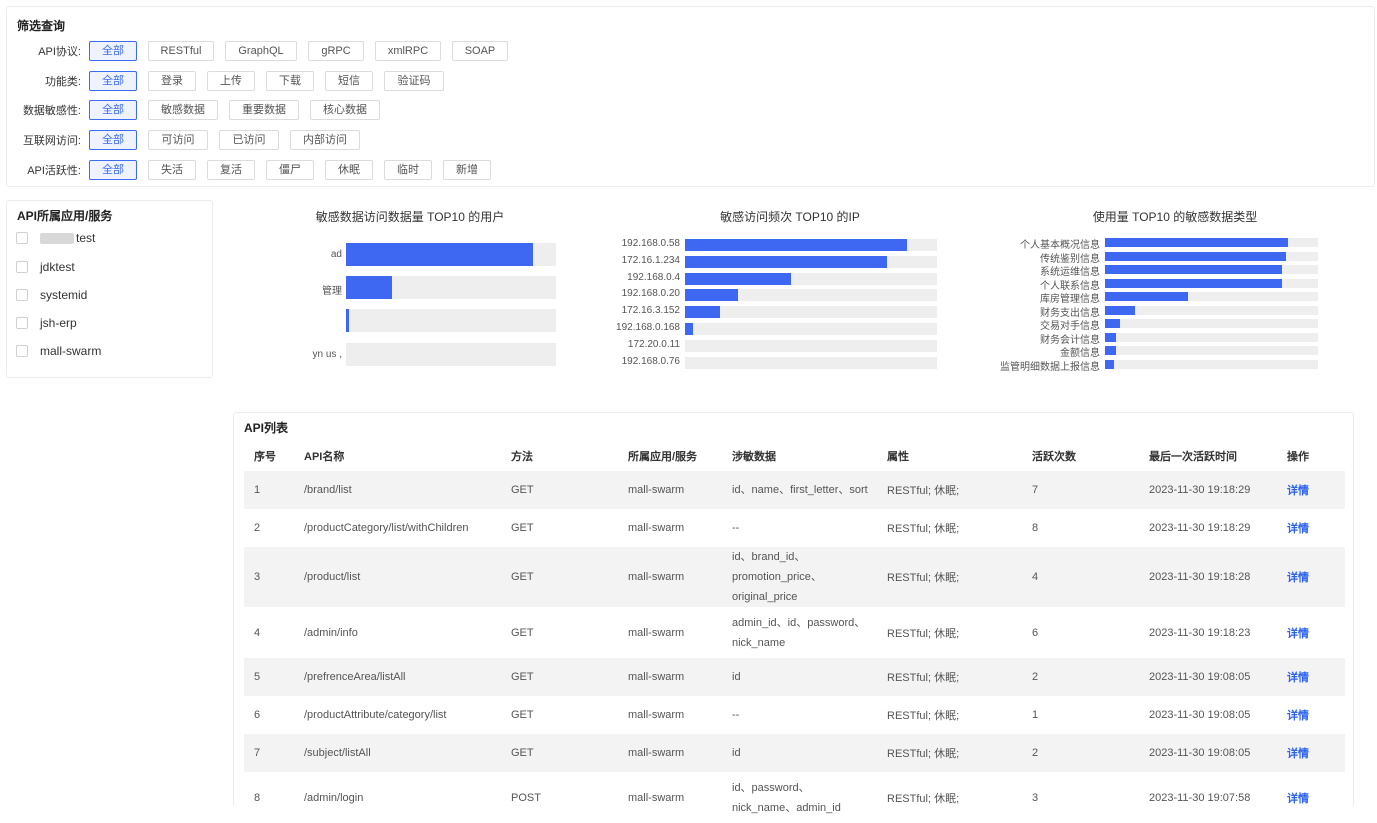 The image size is (1377, 823). What do you see at coordinates (231, 81) in the screenshot?
I see `filter-option-button: 上传` at bounding box center [231, 81].